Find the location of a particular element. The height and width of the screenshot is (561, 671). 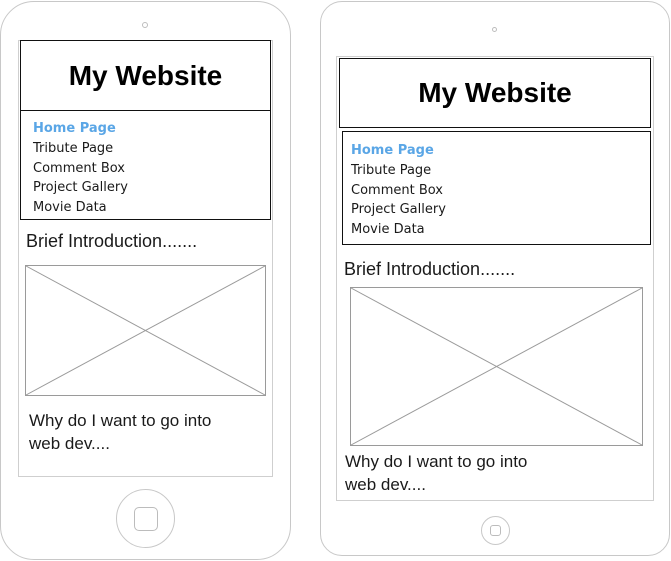

tablet-speaker is located at coordinates (494, 29).